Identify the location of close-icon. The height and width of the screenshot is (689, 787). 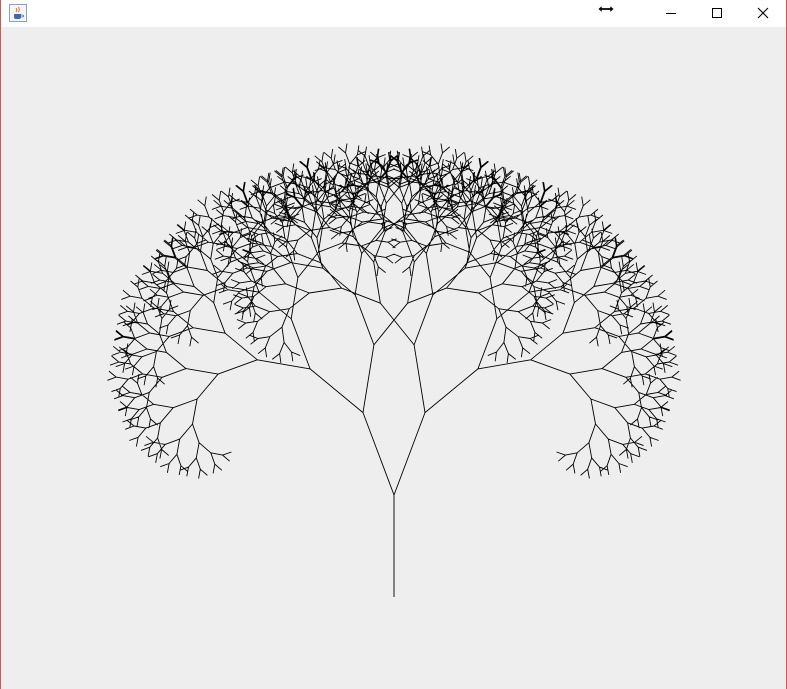
(763, 13).